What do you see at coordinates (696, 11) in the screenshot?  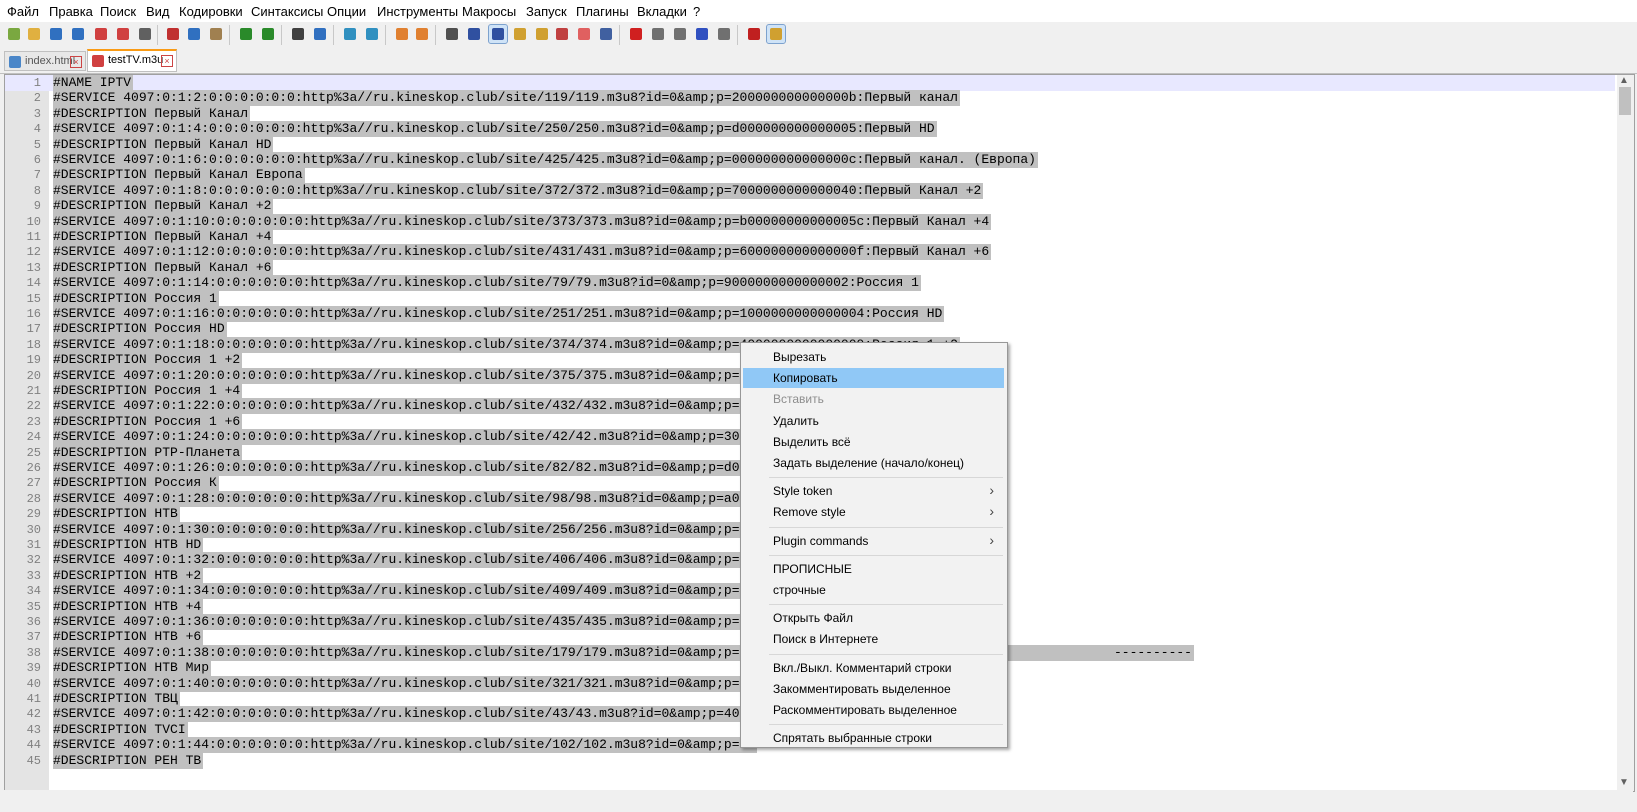 I see `menu-12: ?` at bounding box center [696, 11].